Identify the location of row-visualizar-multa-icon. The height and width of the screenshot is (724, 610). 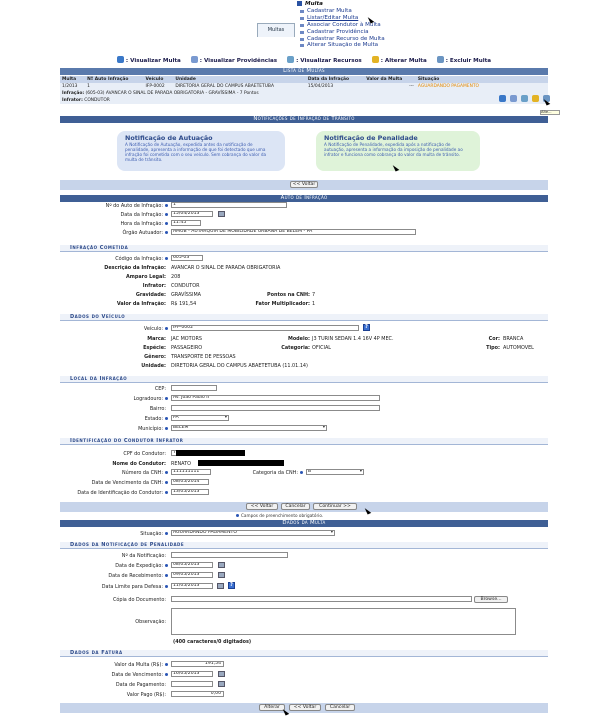
(502, 98).